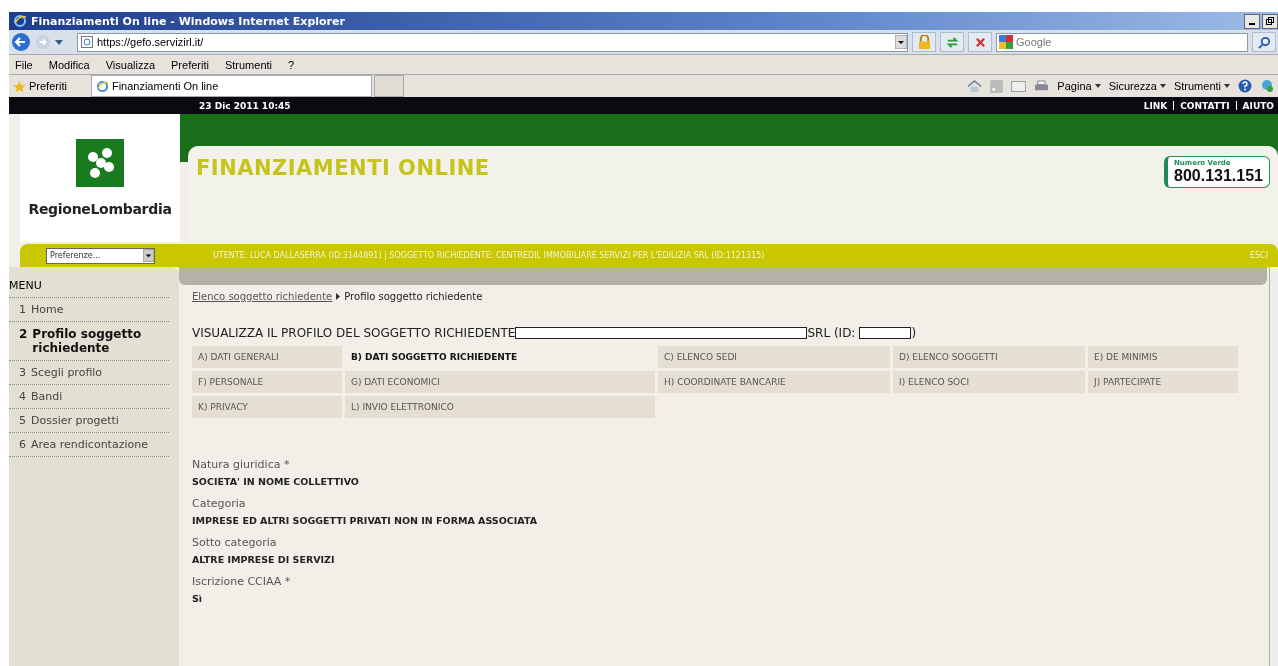  What do you see at coordinates (87, 42) in the screenshot?
I see `page-icon` at bounding box center [87, 42].